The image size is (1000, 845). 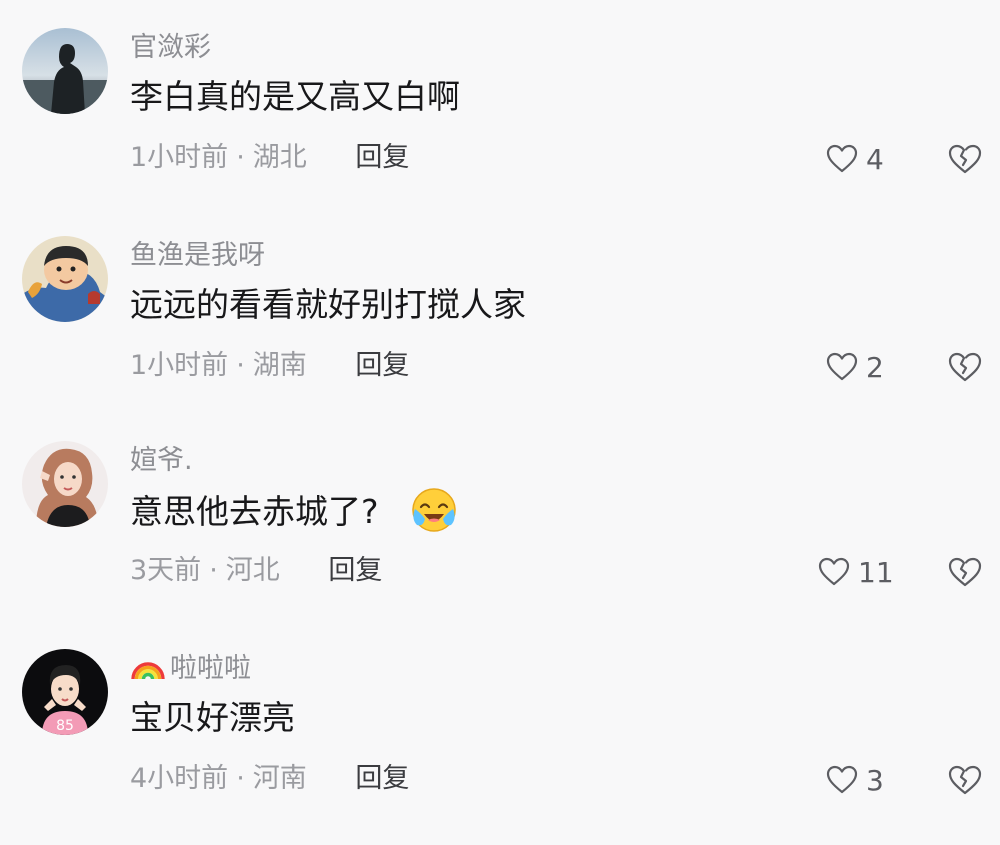 I want to click on comment-text-body: 意思他去赤城了?, so click(x=254, y=511).